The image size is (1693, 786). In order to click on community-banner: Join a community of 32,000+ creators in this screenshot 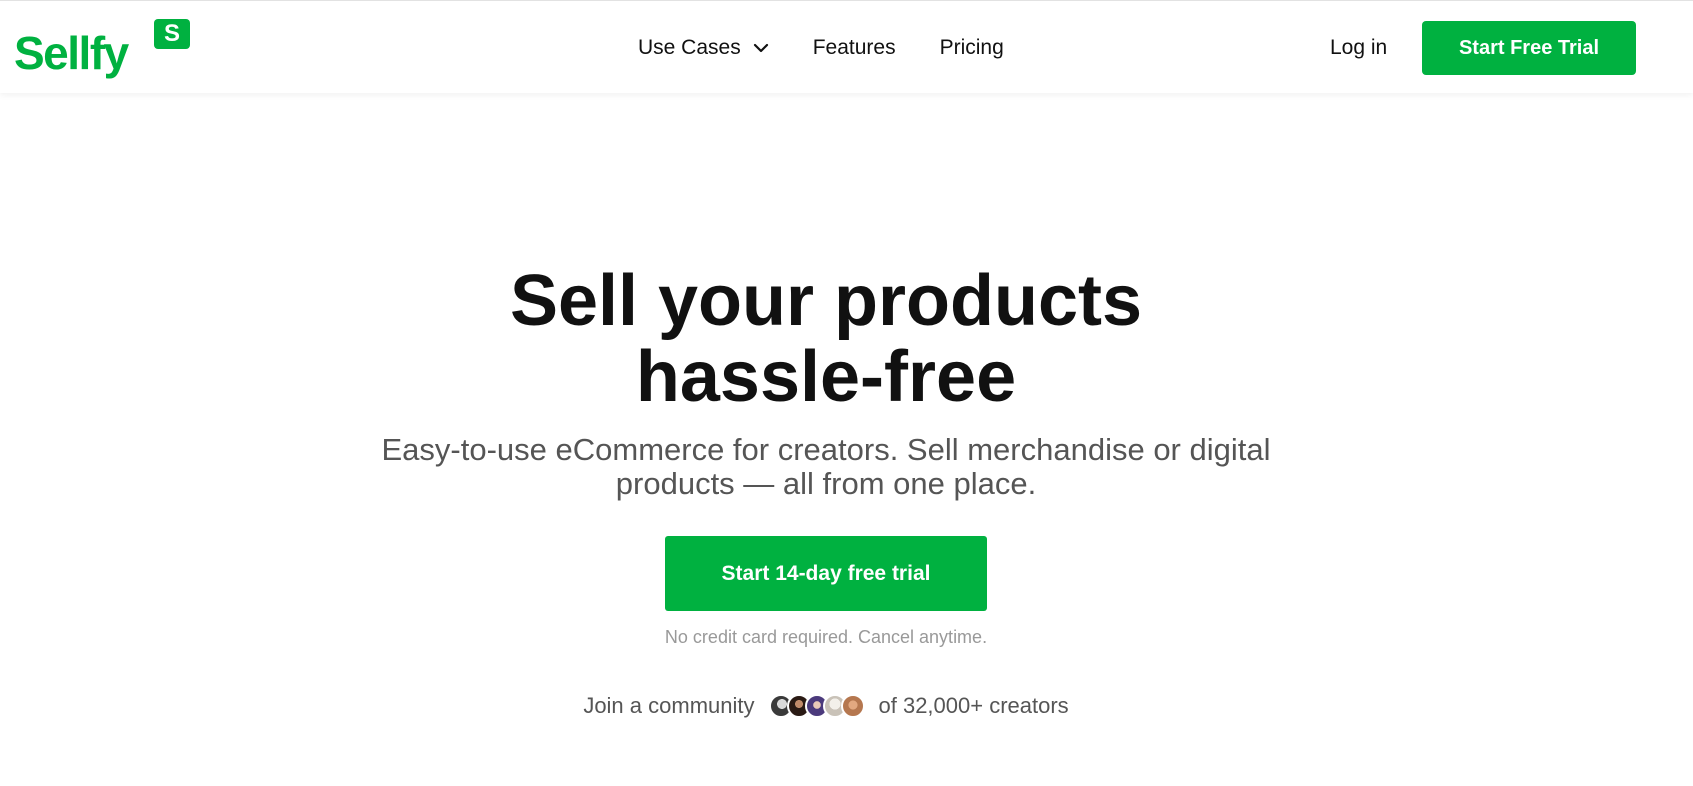, I will do `click(826, 706)`.